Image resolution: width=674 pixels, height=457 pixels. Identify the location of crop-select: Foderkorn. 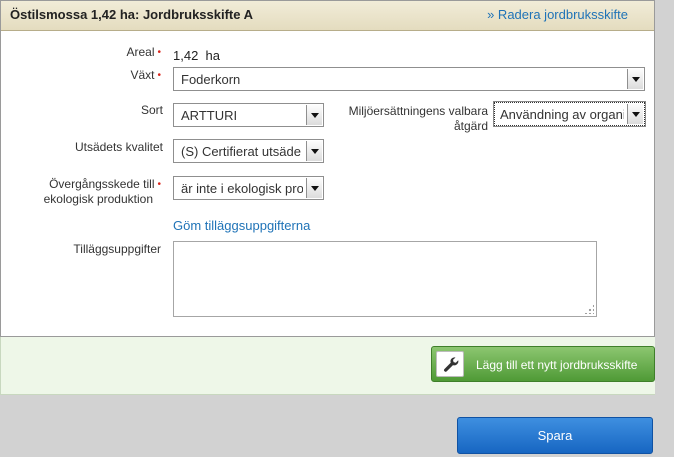
(409, 79).